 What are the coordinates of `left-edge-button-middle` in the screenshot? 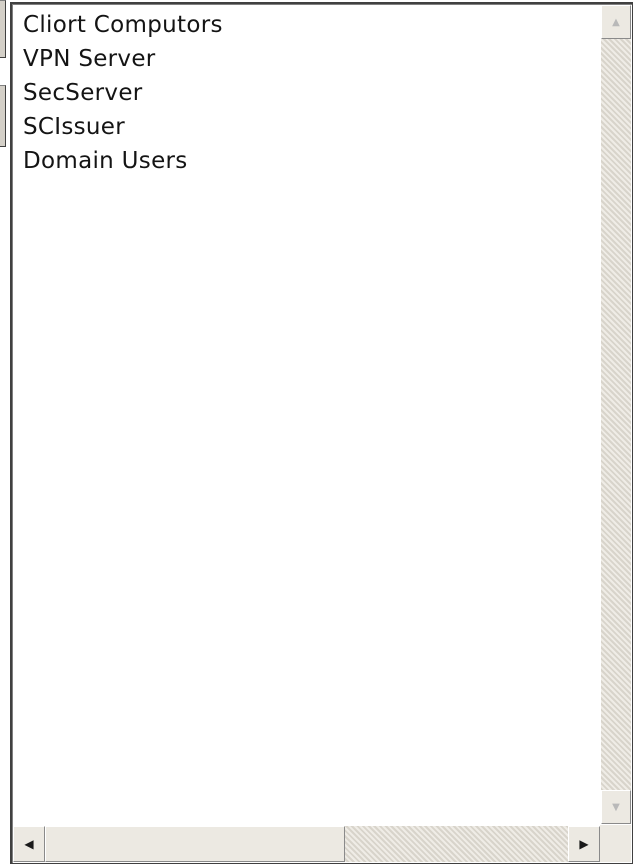 It's located at (3, 116).